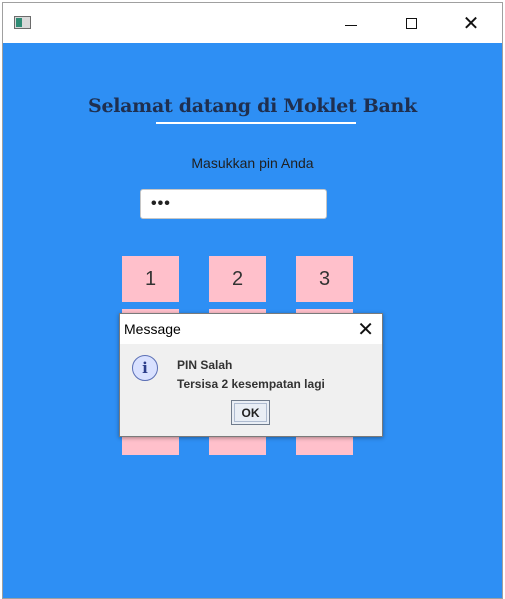 Image resolution: width=505 pixels, height=599 pixels. Describe the element at coordinates (150, 279) in the screenshot. I see `key-1: 1` at that location.